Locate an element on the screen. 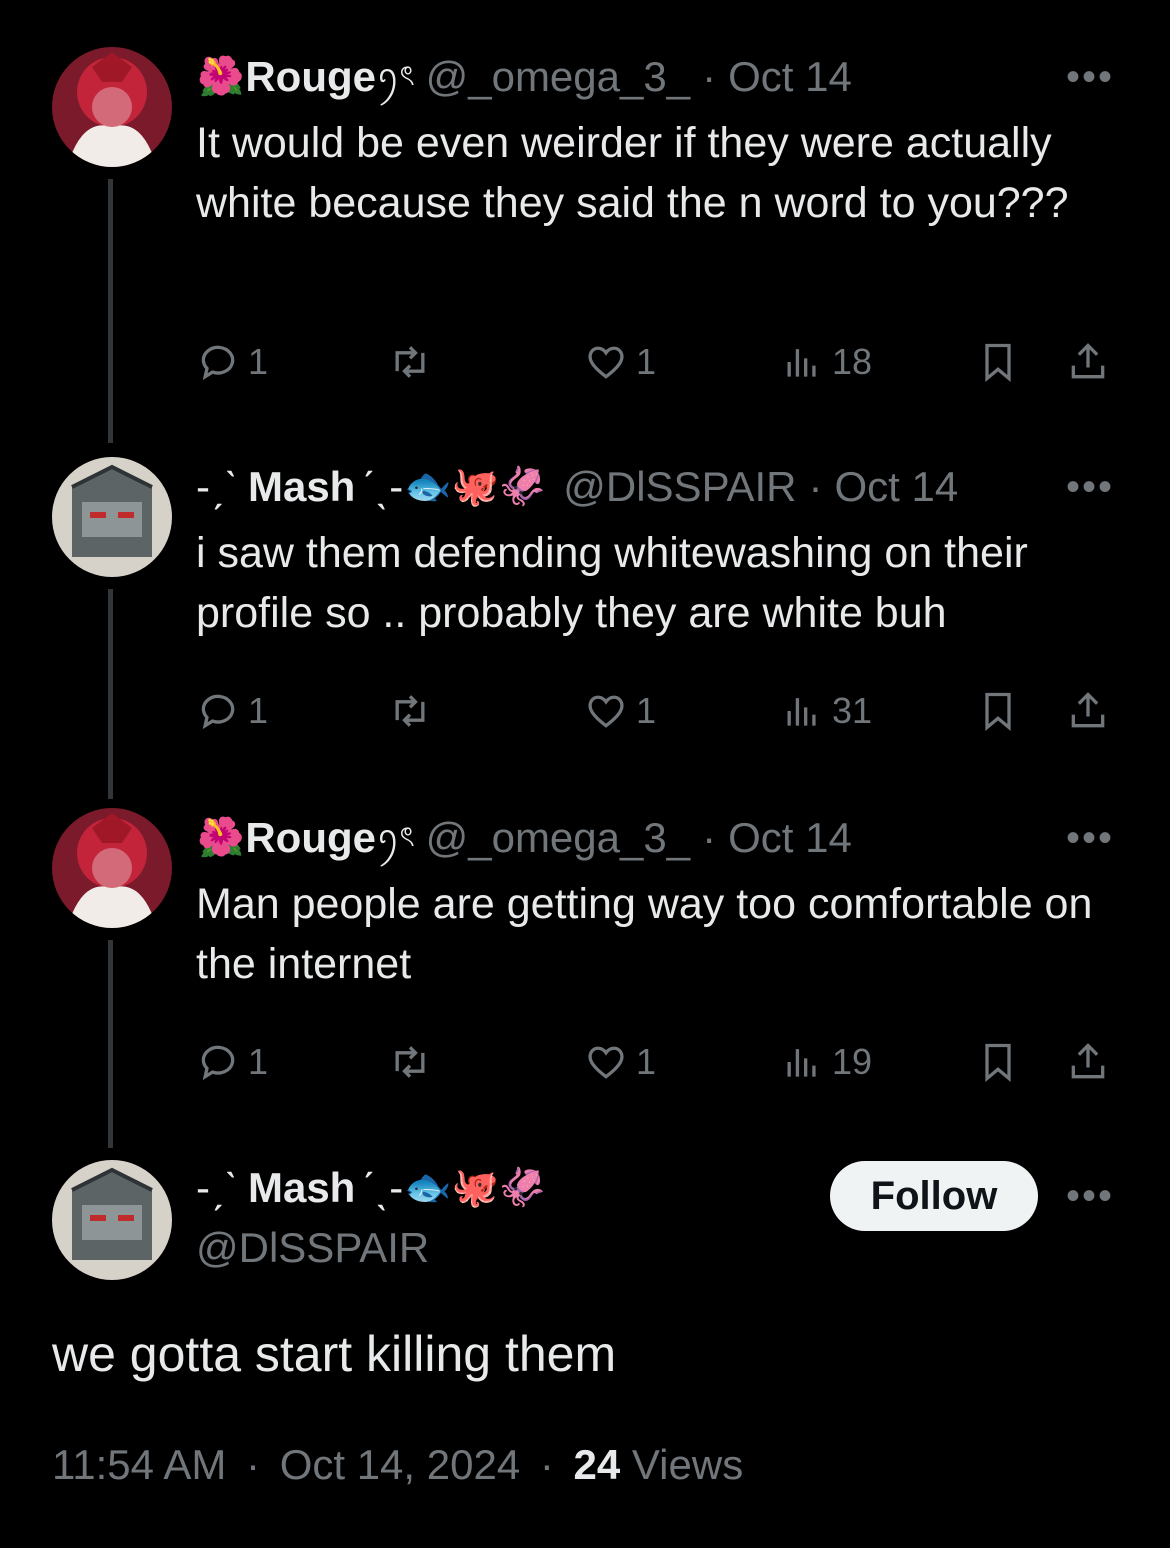  views-button: 19 is located at coordinates (826, 1062).